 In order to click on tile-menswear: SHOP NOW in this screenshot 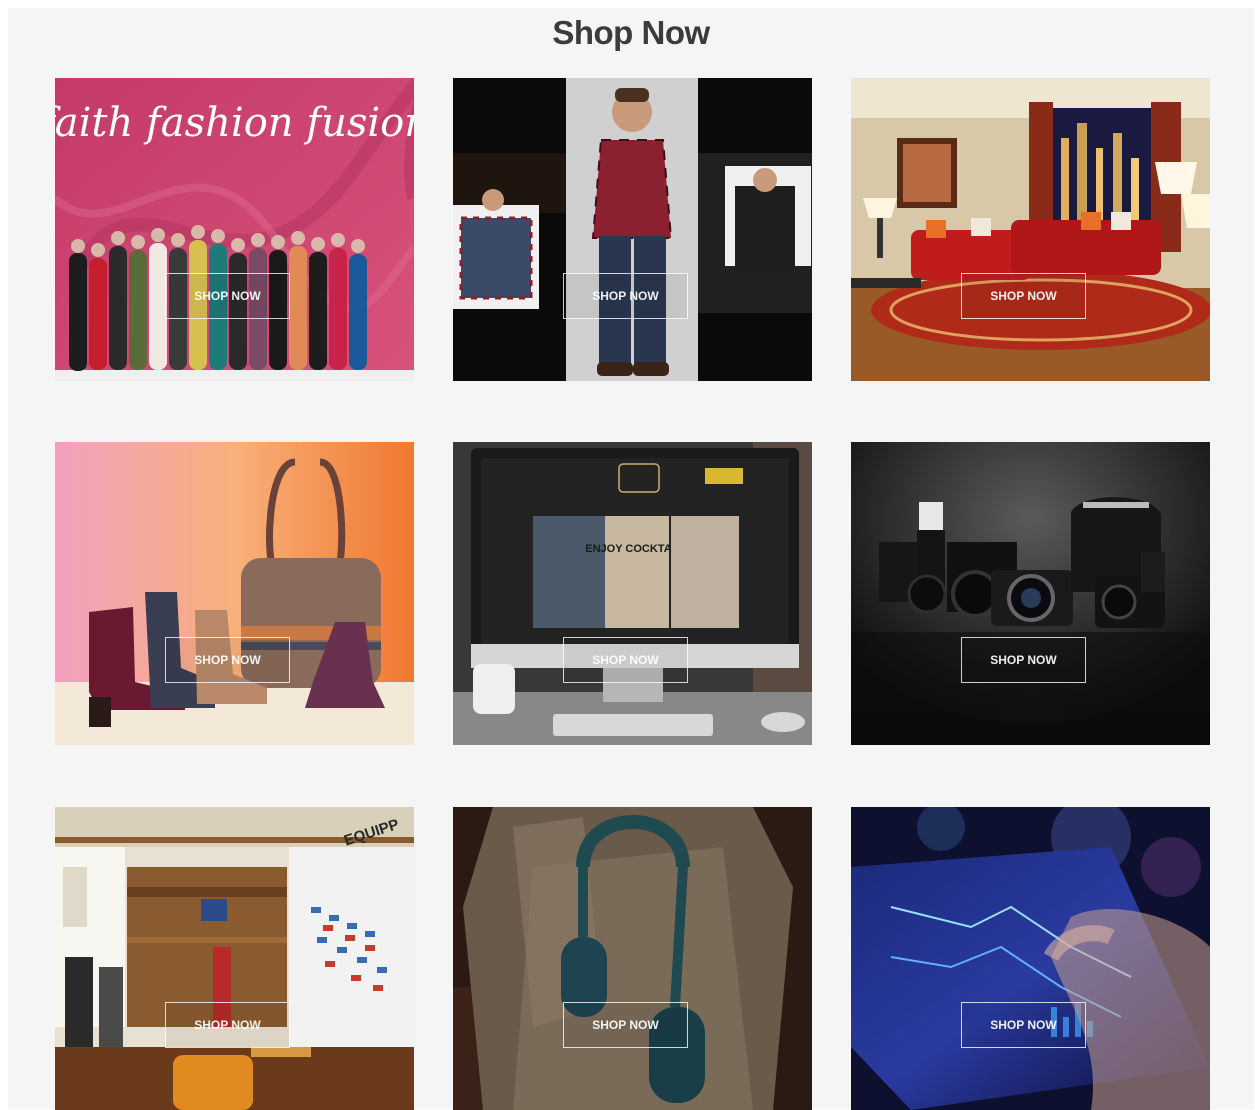, I will do `click(632, 229)`.